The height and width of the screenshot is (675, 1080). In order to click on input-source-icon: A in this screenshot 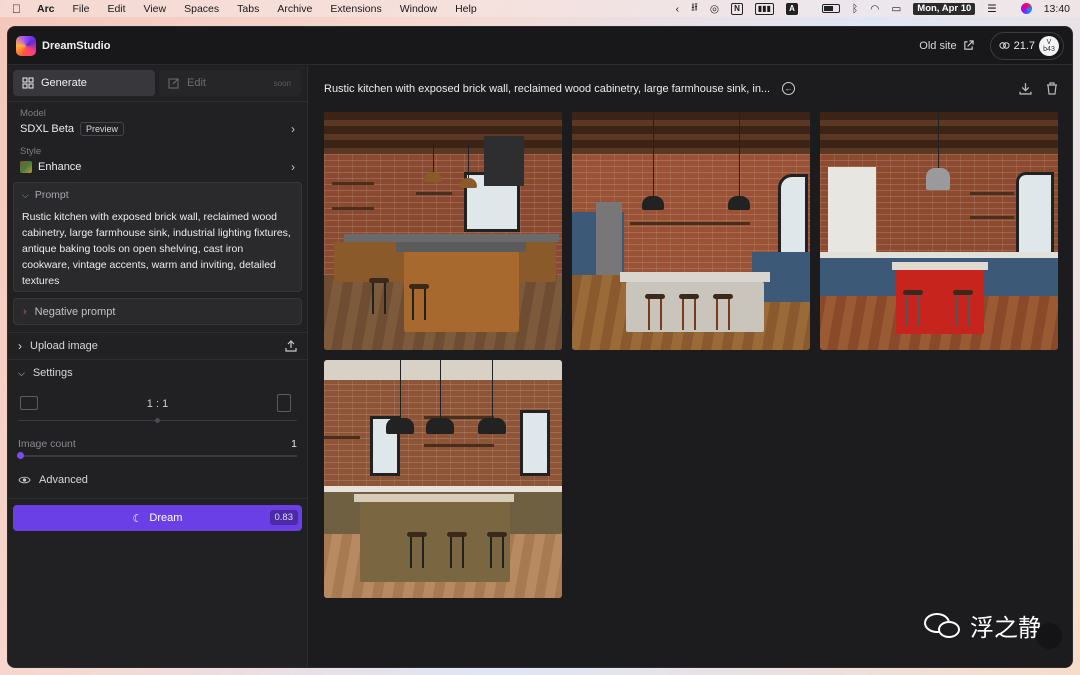, I will do `click(792, 8)`.